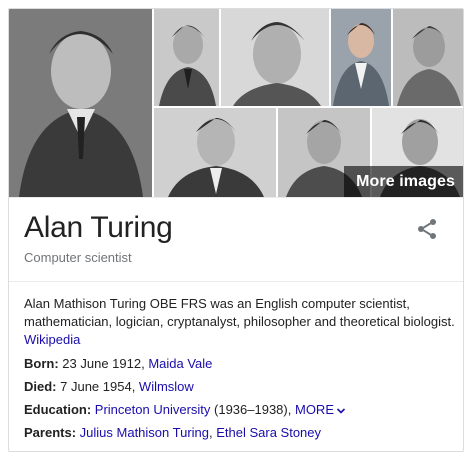  Describe the element at coordinates (144, 432) in the screenshot. I see `fact-parents-link-1: Julius Mathison Turing` at that location.